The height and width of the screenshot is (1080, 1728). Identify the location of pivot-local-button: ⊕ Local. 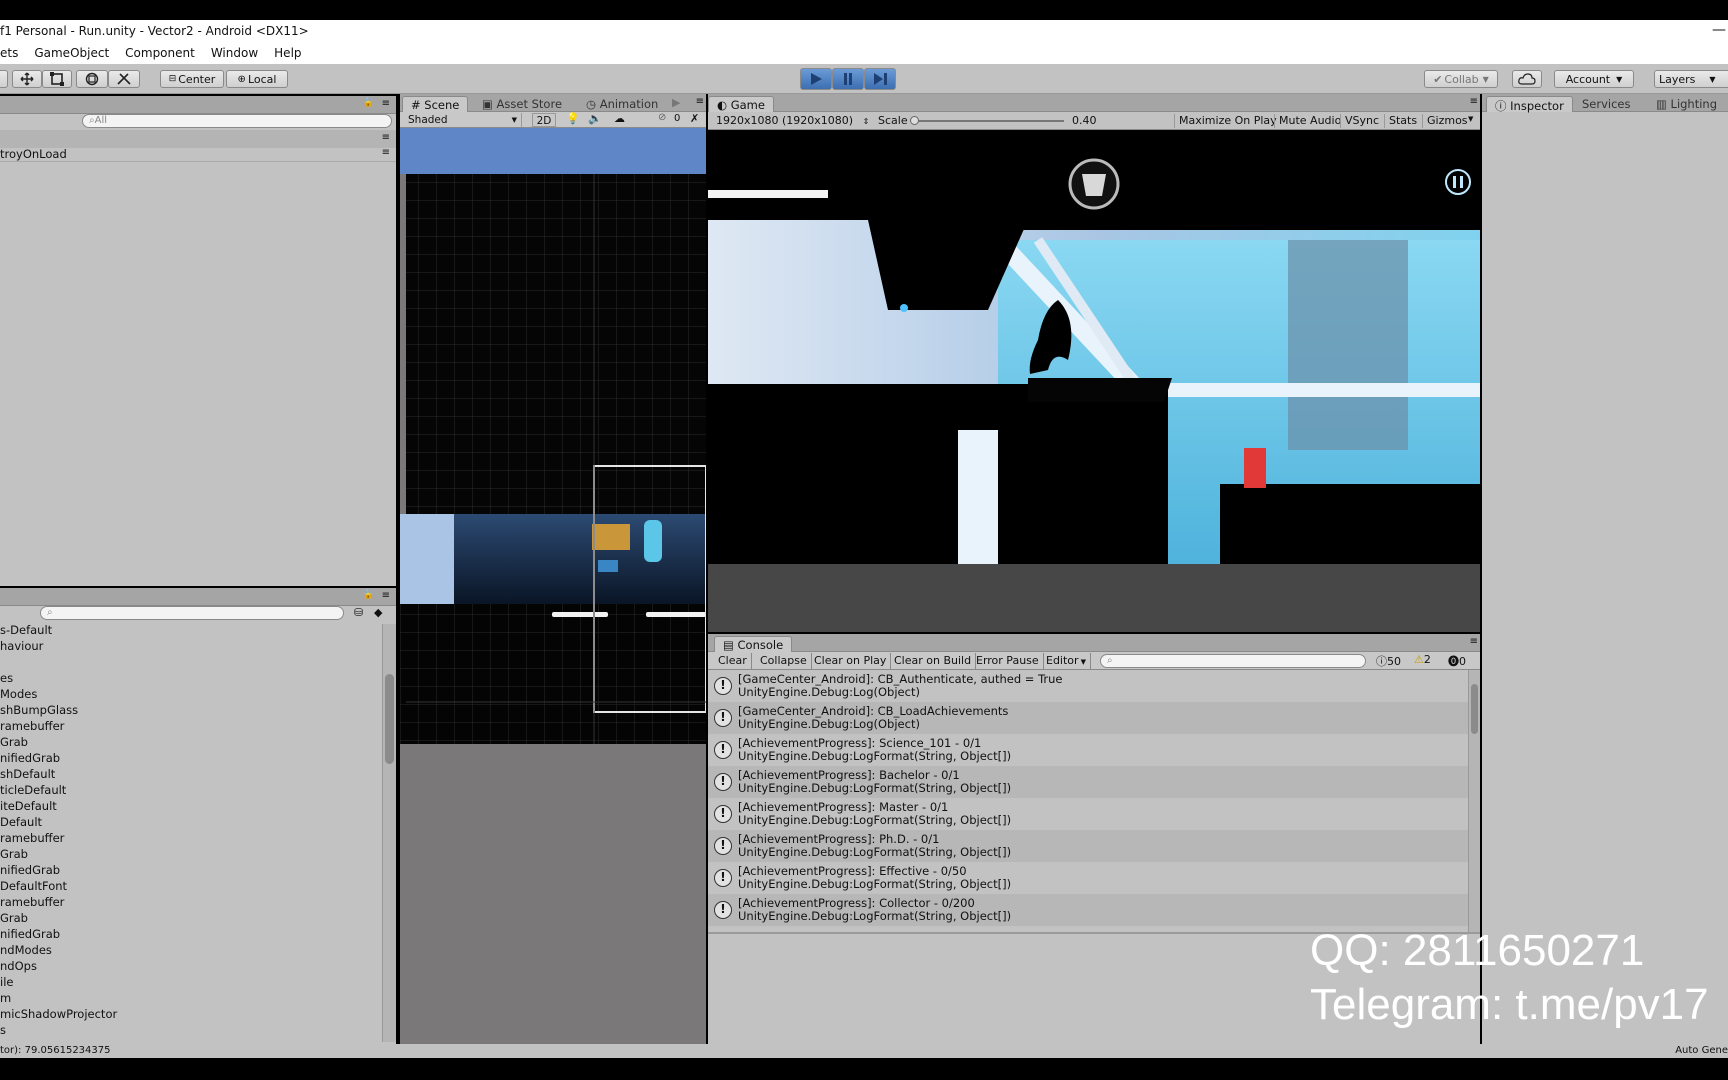
(257, 79).